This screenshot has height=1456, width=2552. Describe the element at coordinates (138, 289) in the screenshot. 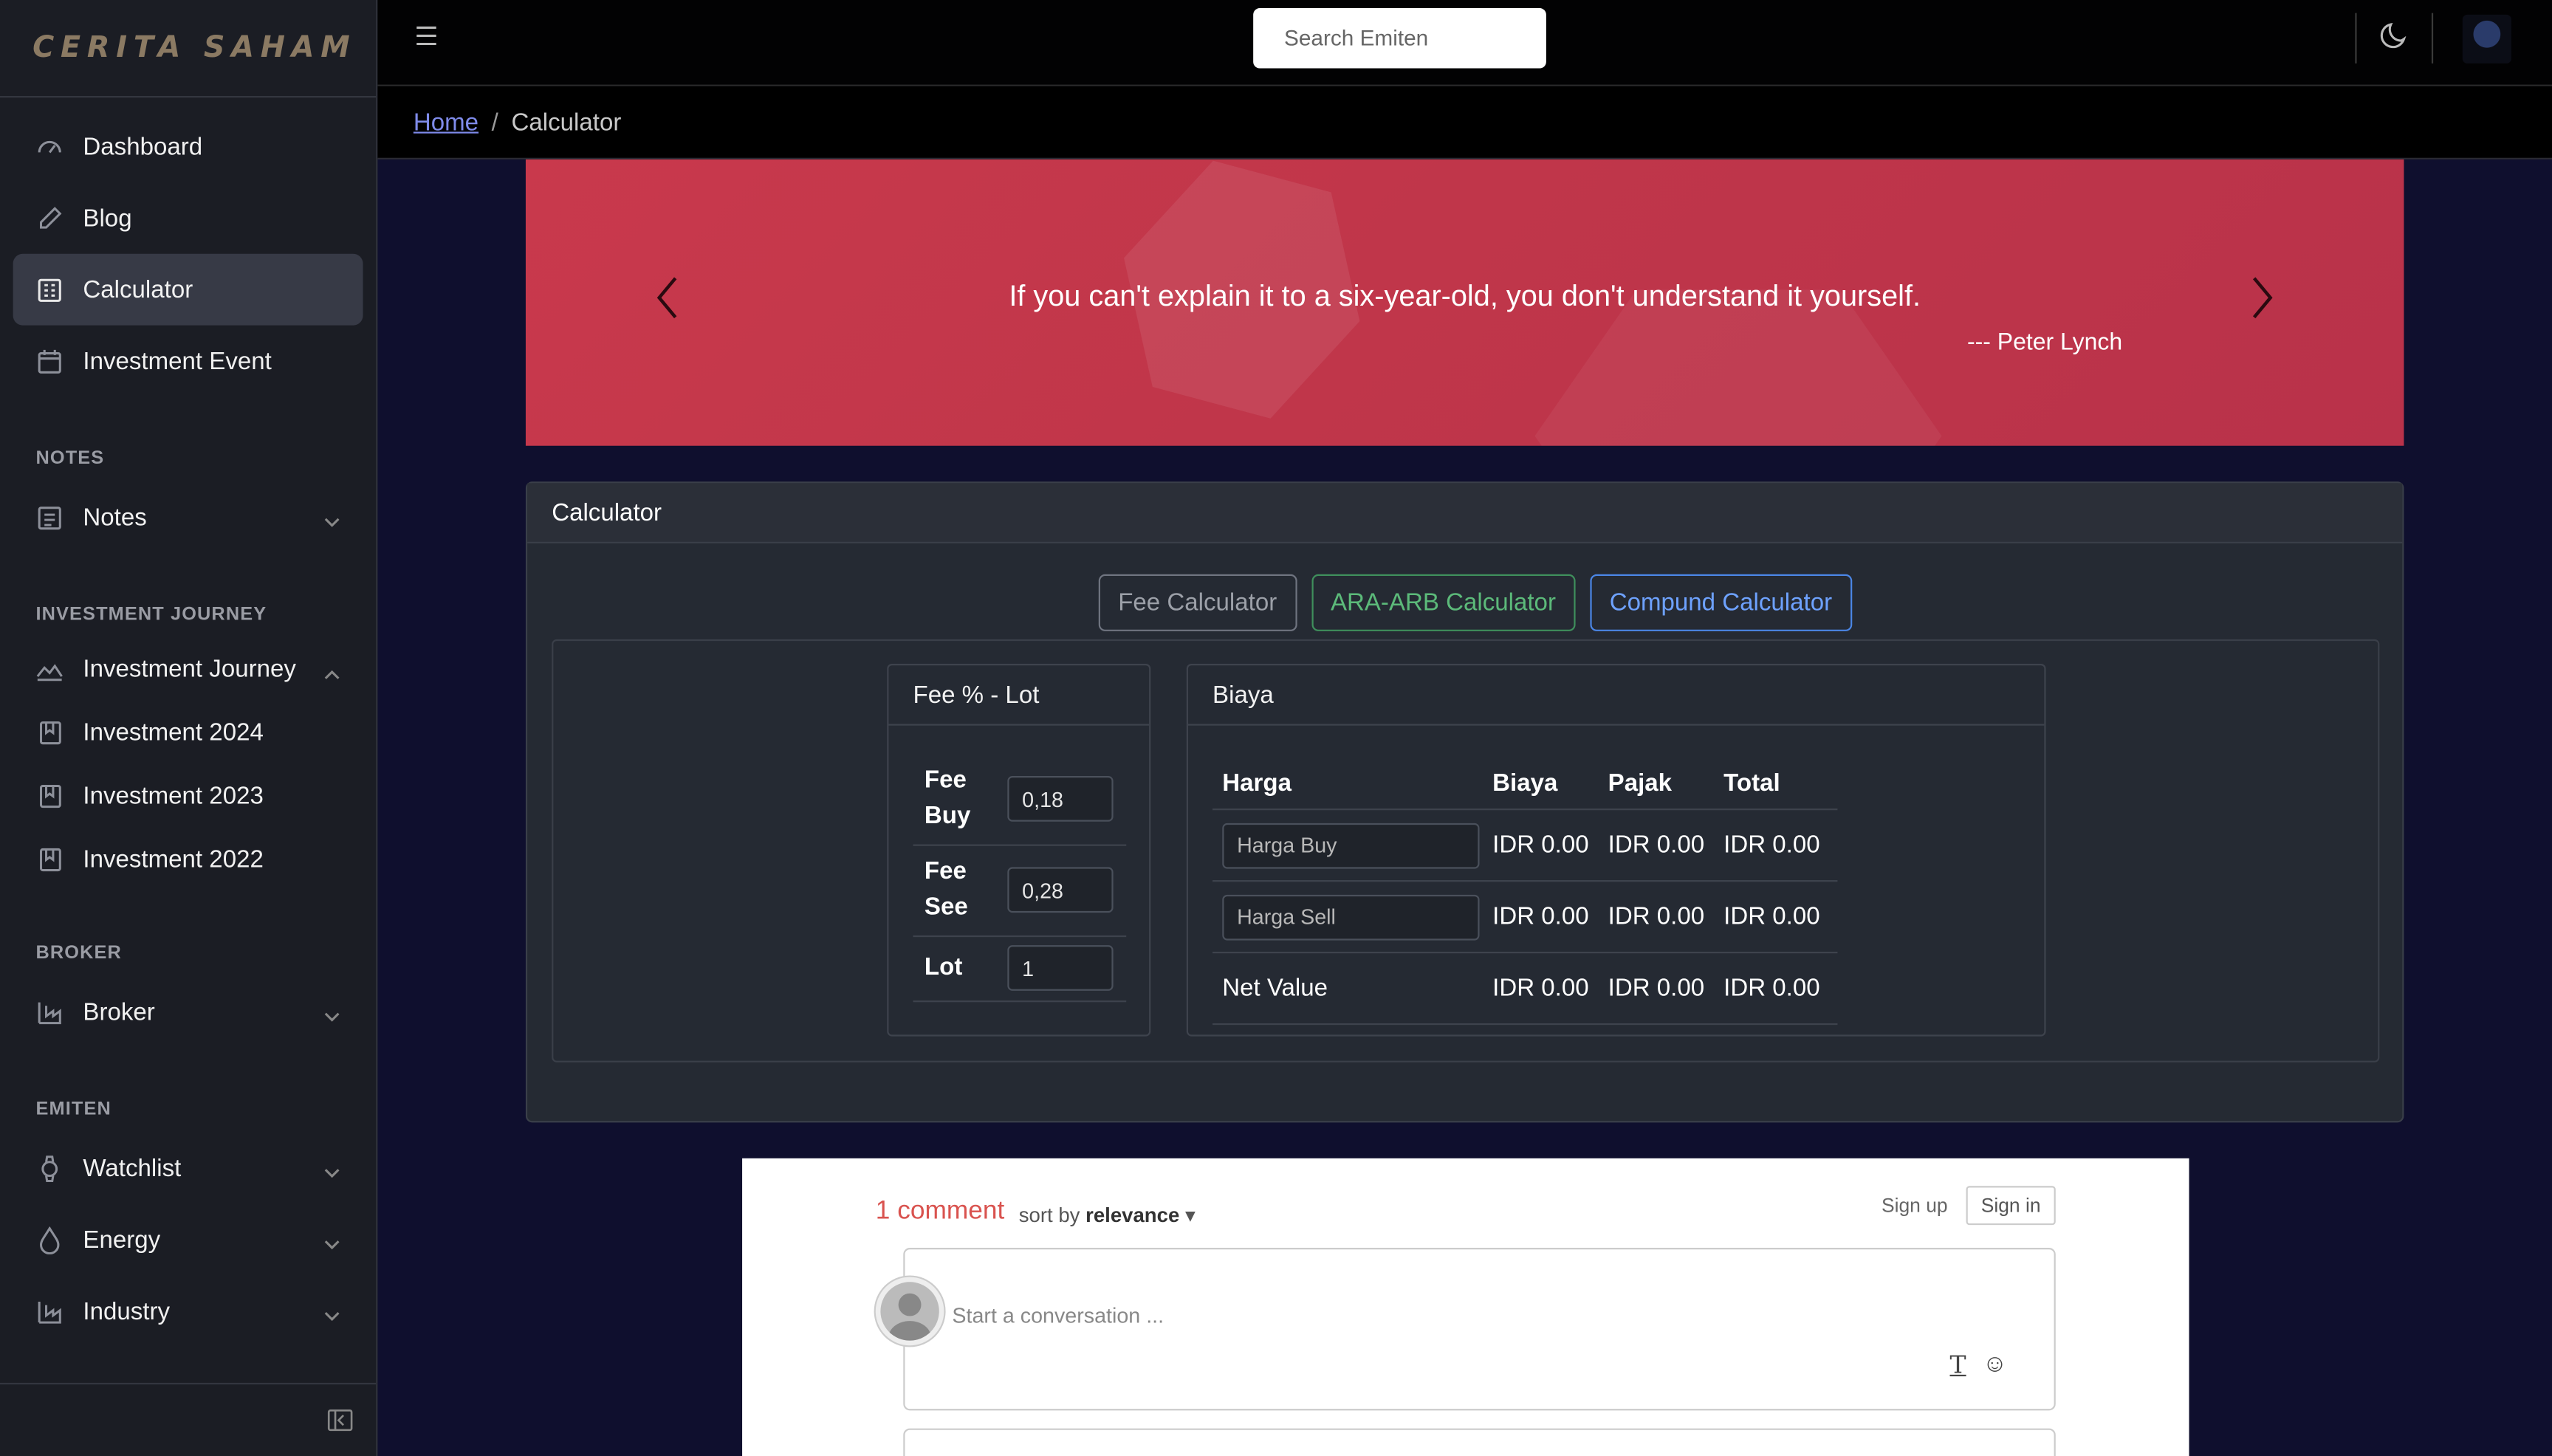

I see `sidebar-item-label: Calculator` at that location.